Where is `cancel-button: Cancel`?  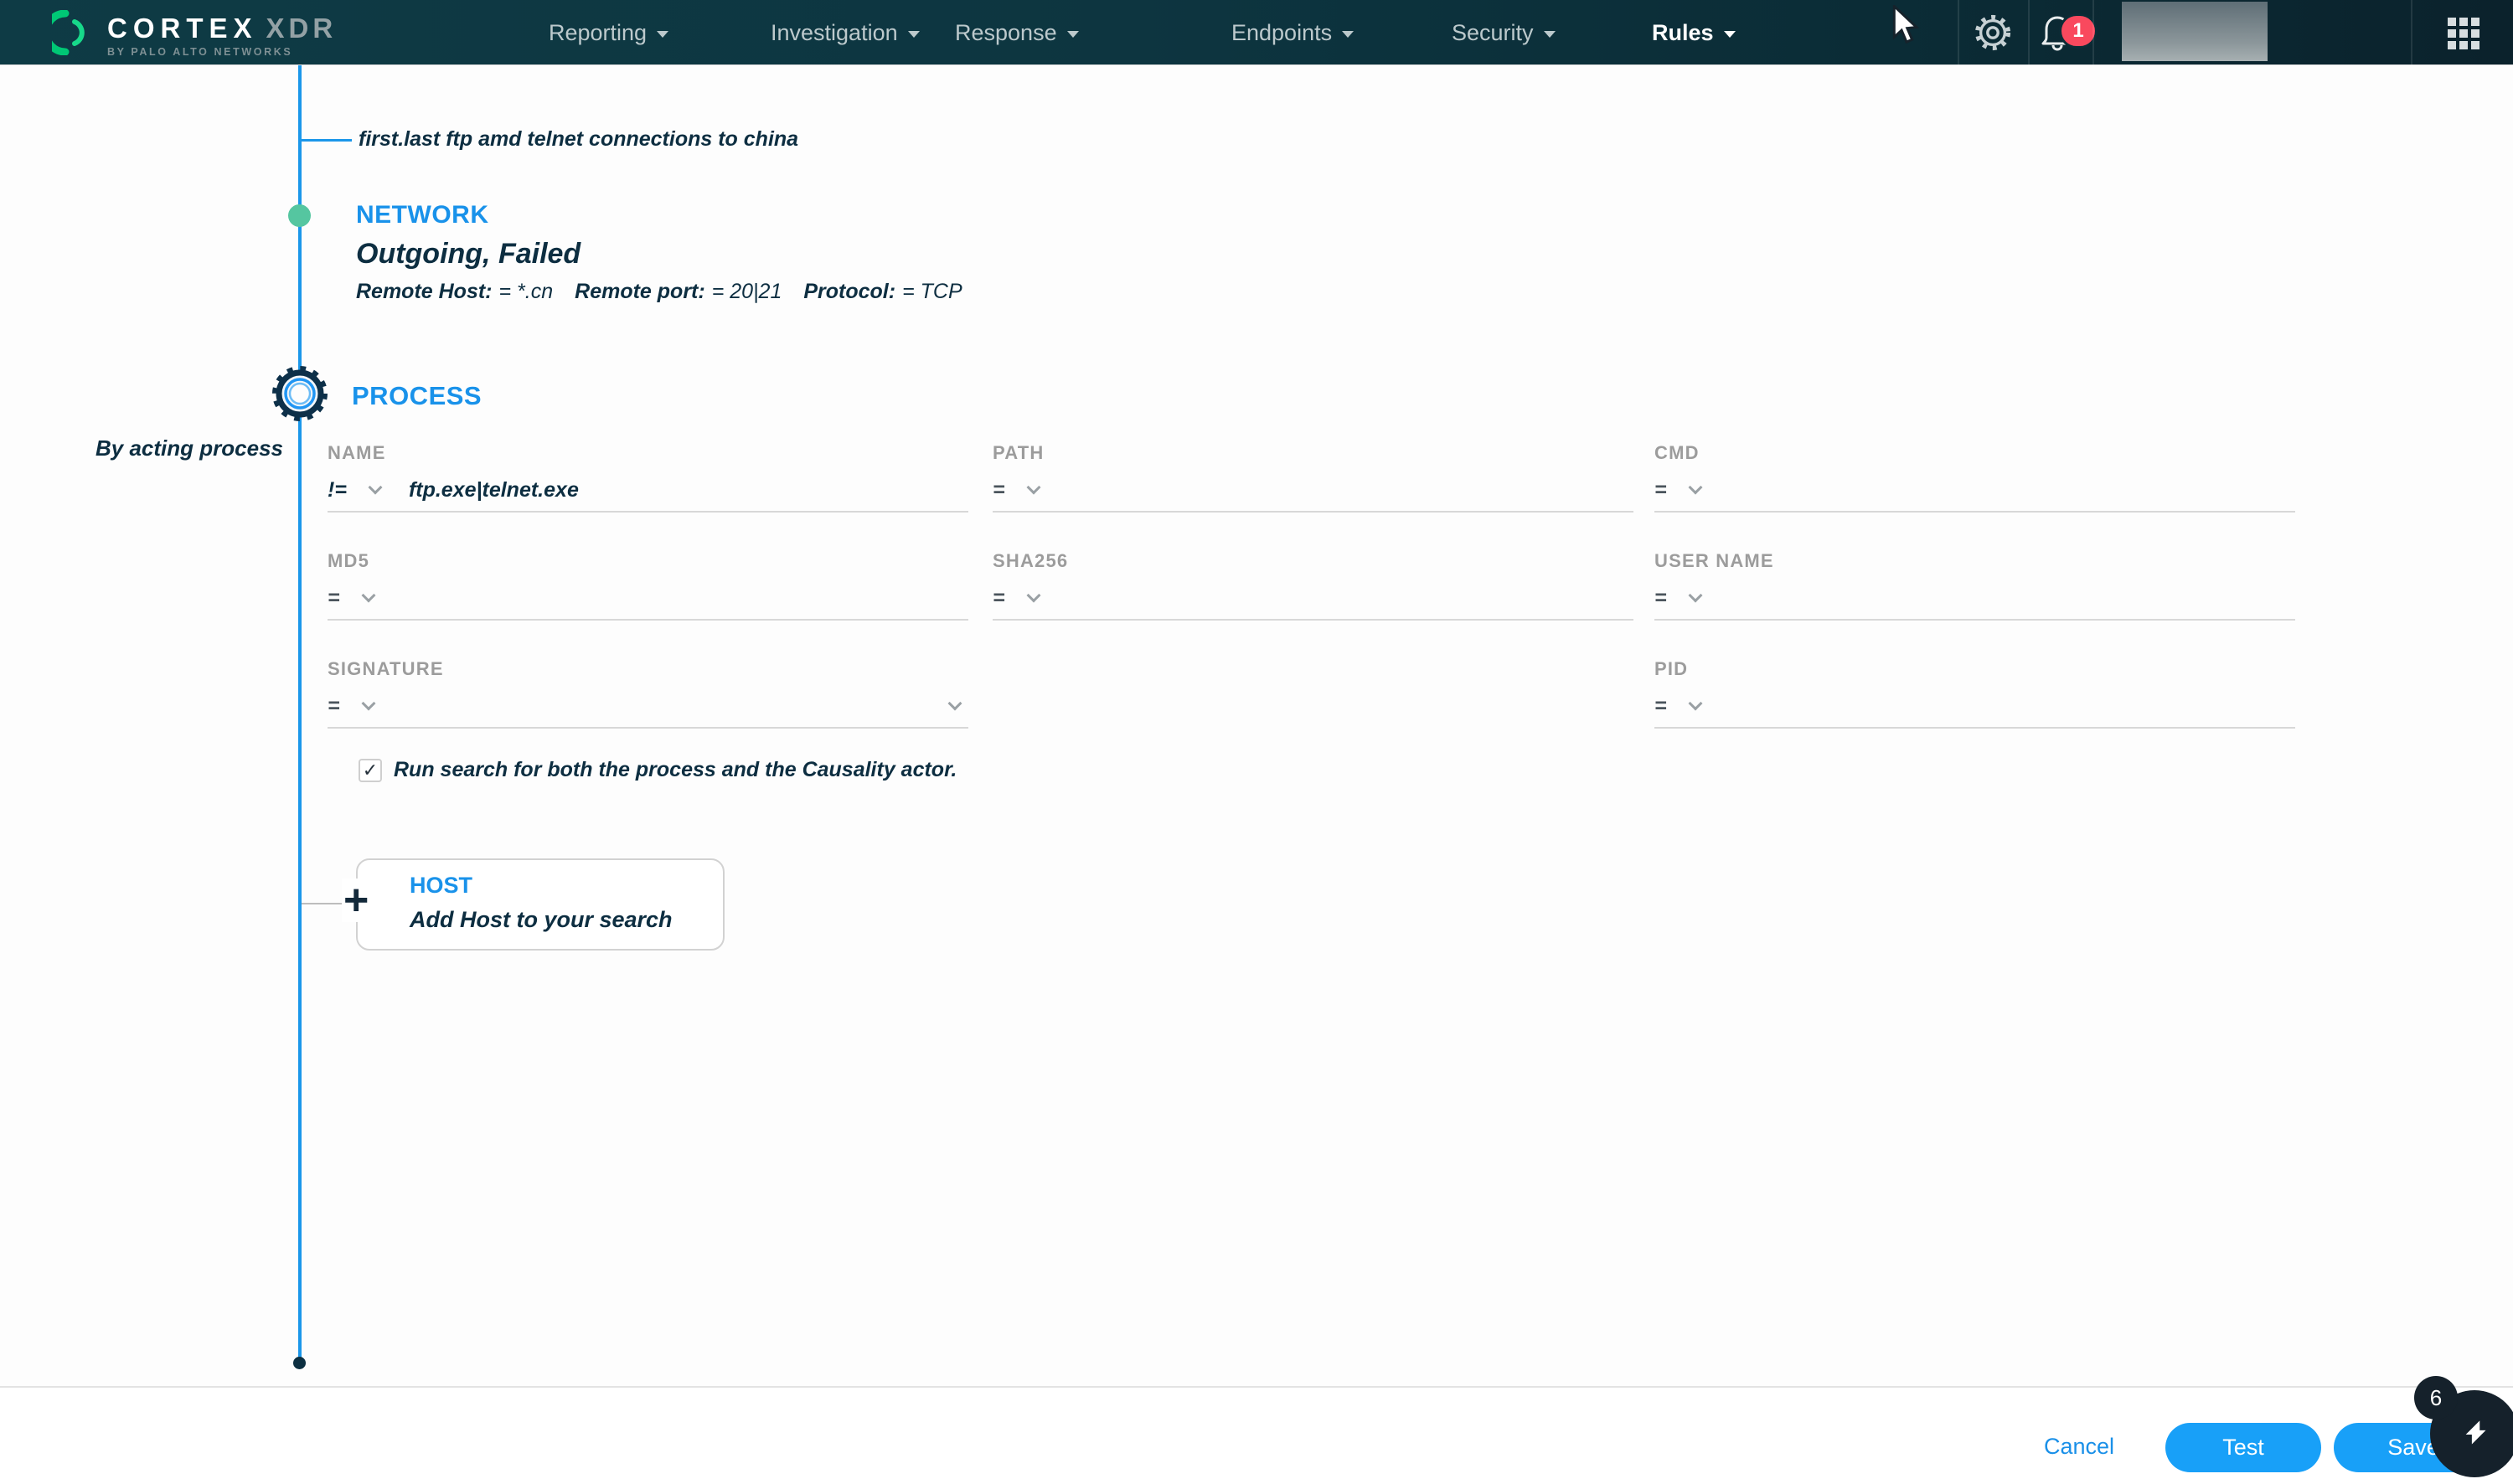 cancel-button: Cancel is located at coordinates (2079, 1447).